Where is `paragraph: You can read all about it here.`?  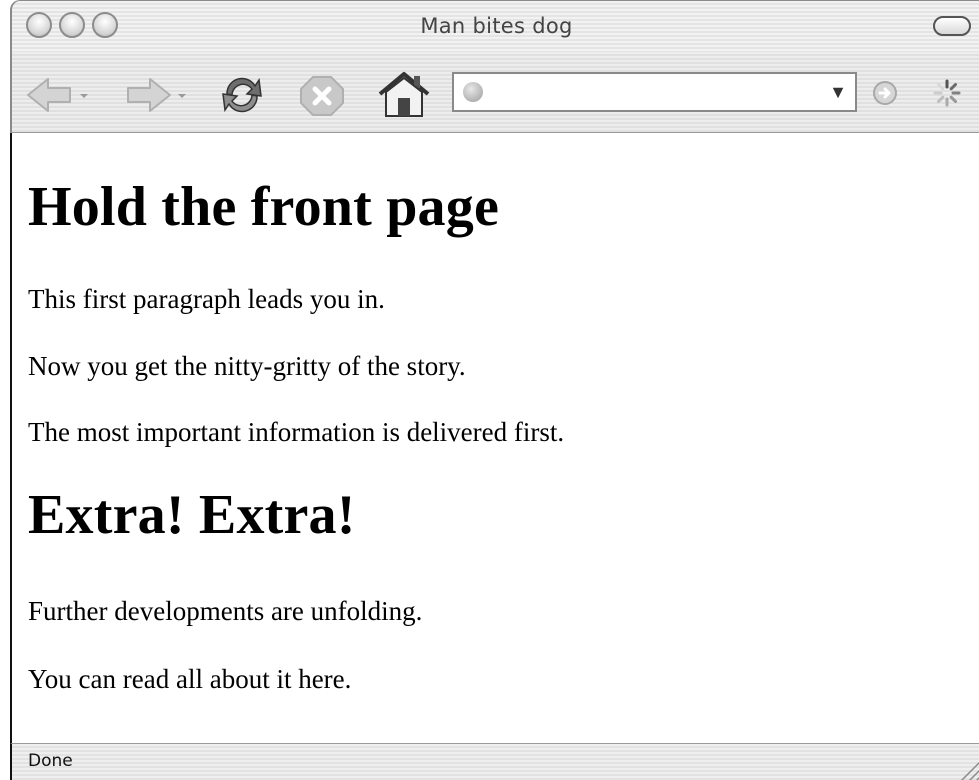 paragraph: You can read all about it here. is located at coordinates (190, 679).